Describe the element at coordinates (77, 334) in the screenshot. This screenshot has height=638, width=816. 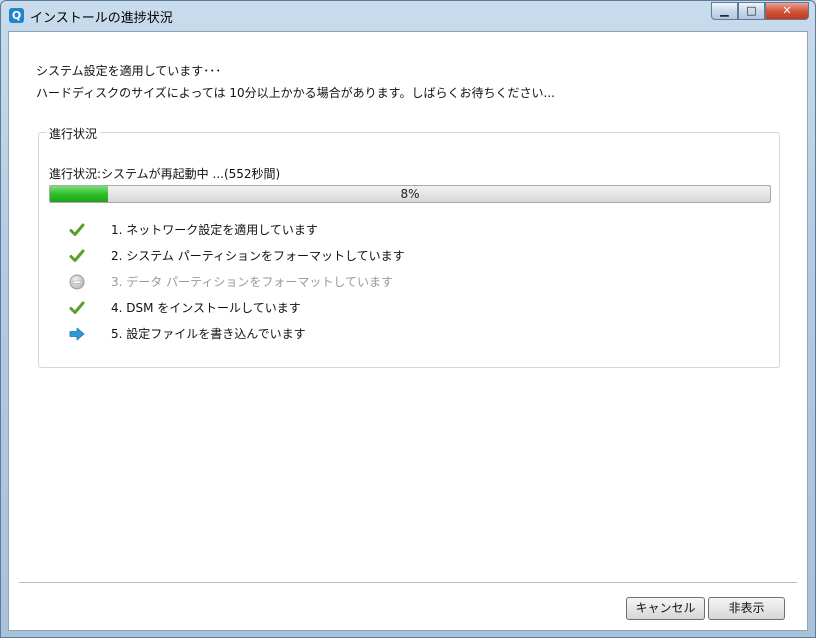
I see `arrow-right-icon` at that location.